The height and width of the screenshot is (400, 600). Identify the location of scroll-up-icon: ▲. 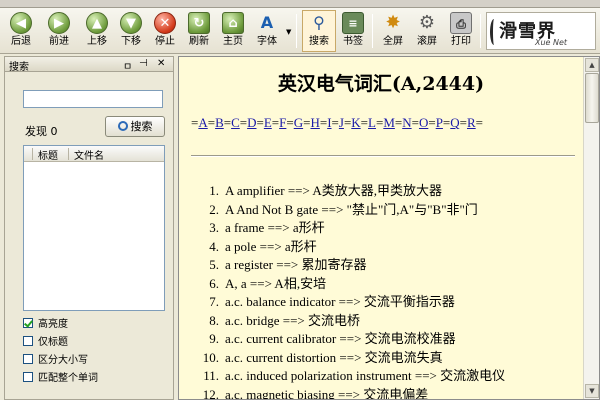
(592, 65).